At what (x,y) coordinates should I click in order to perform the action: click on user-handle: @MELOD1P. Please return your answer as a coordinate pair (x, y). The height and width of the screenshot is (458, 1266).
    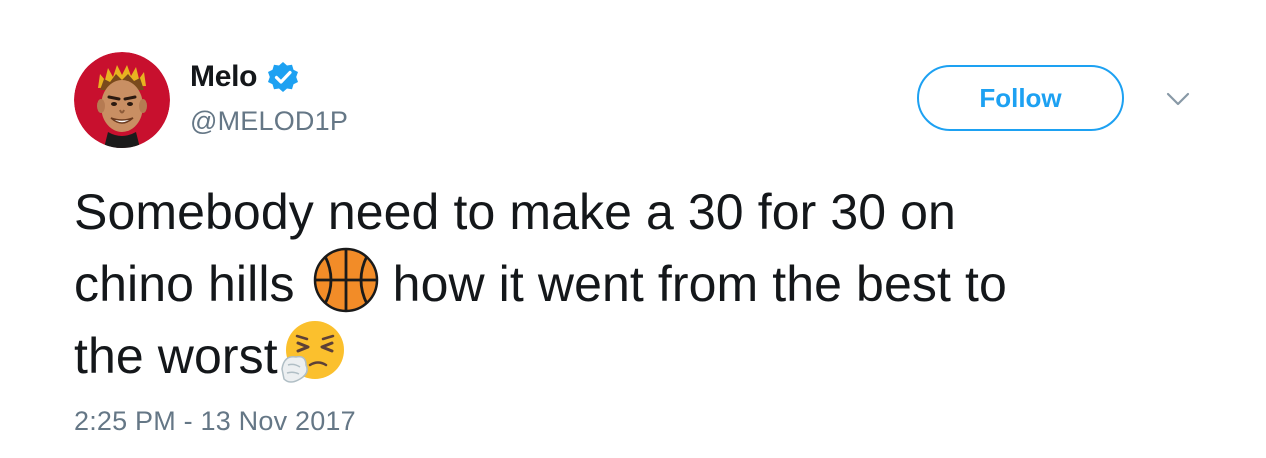
    Looking at the image, I should click on (269, 121).